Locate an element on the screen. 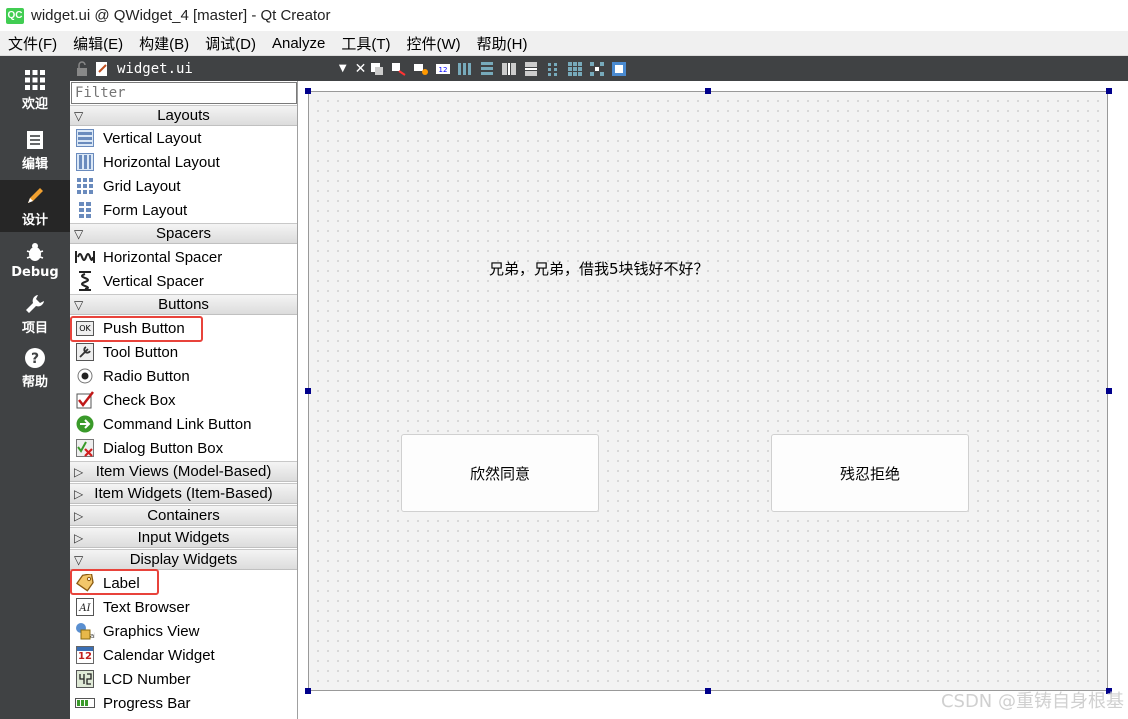  editor-toolbar: widget.ui ▼ ✕ 12 is located at coordinates (599, 68).